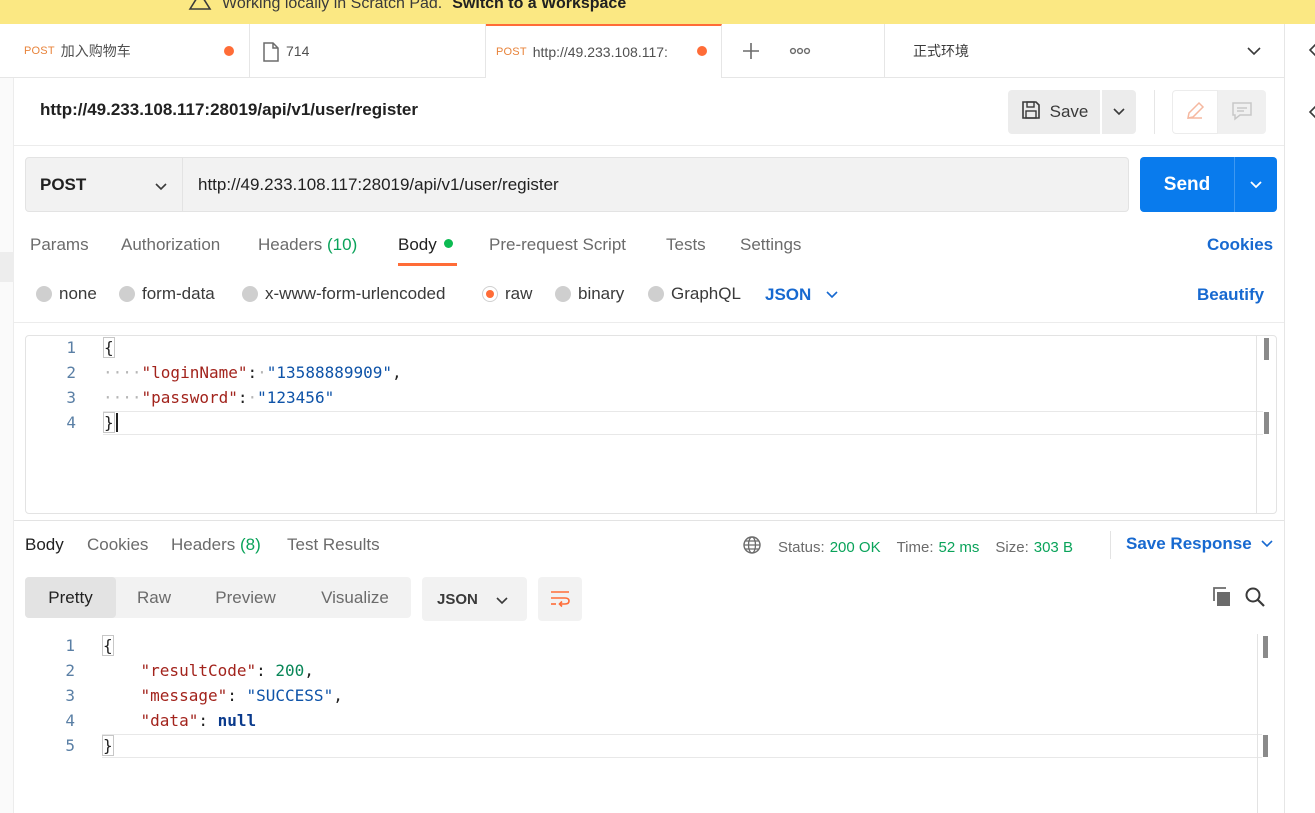  What do you see at coordinates (1053, 547) in the screenshot?
I see `size-value: 303 B` at bounding box center [1053, 547].